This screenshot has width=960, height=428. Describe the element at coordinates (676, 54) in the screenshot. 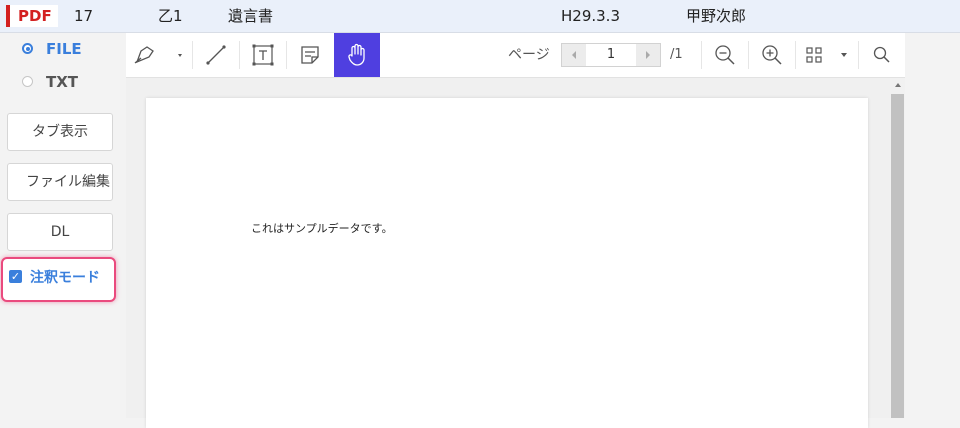

I see `page-total: /1` at that location.